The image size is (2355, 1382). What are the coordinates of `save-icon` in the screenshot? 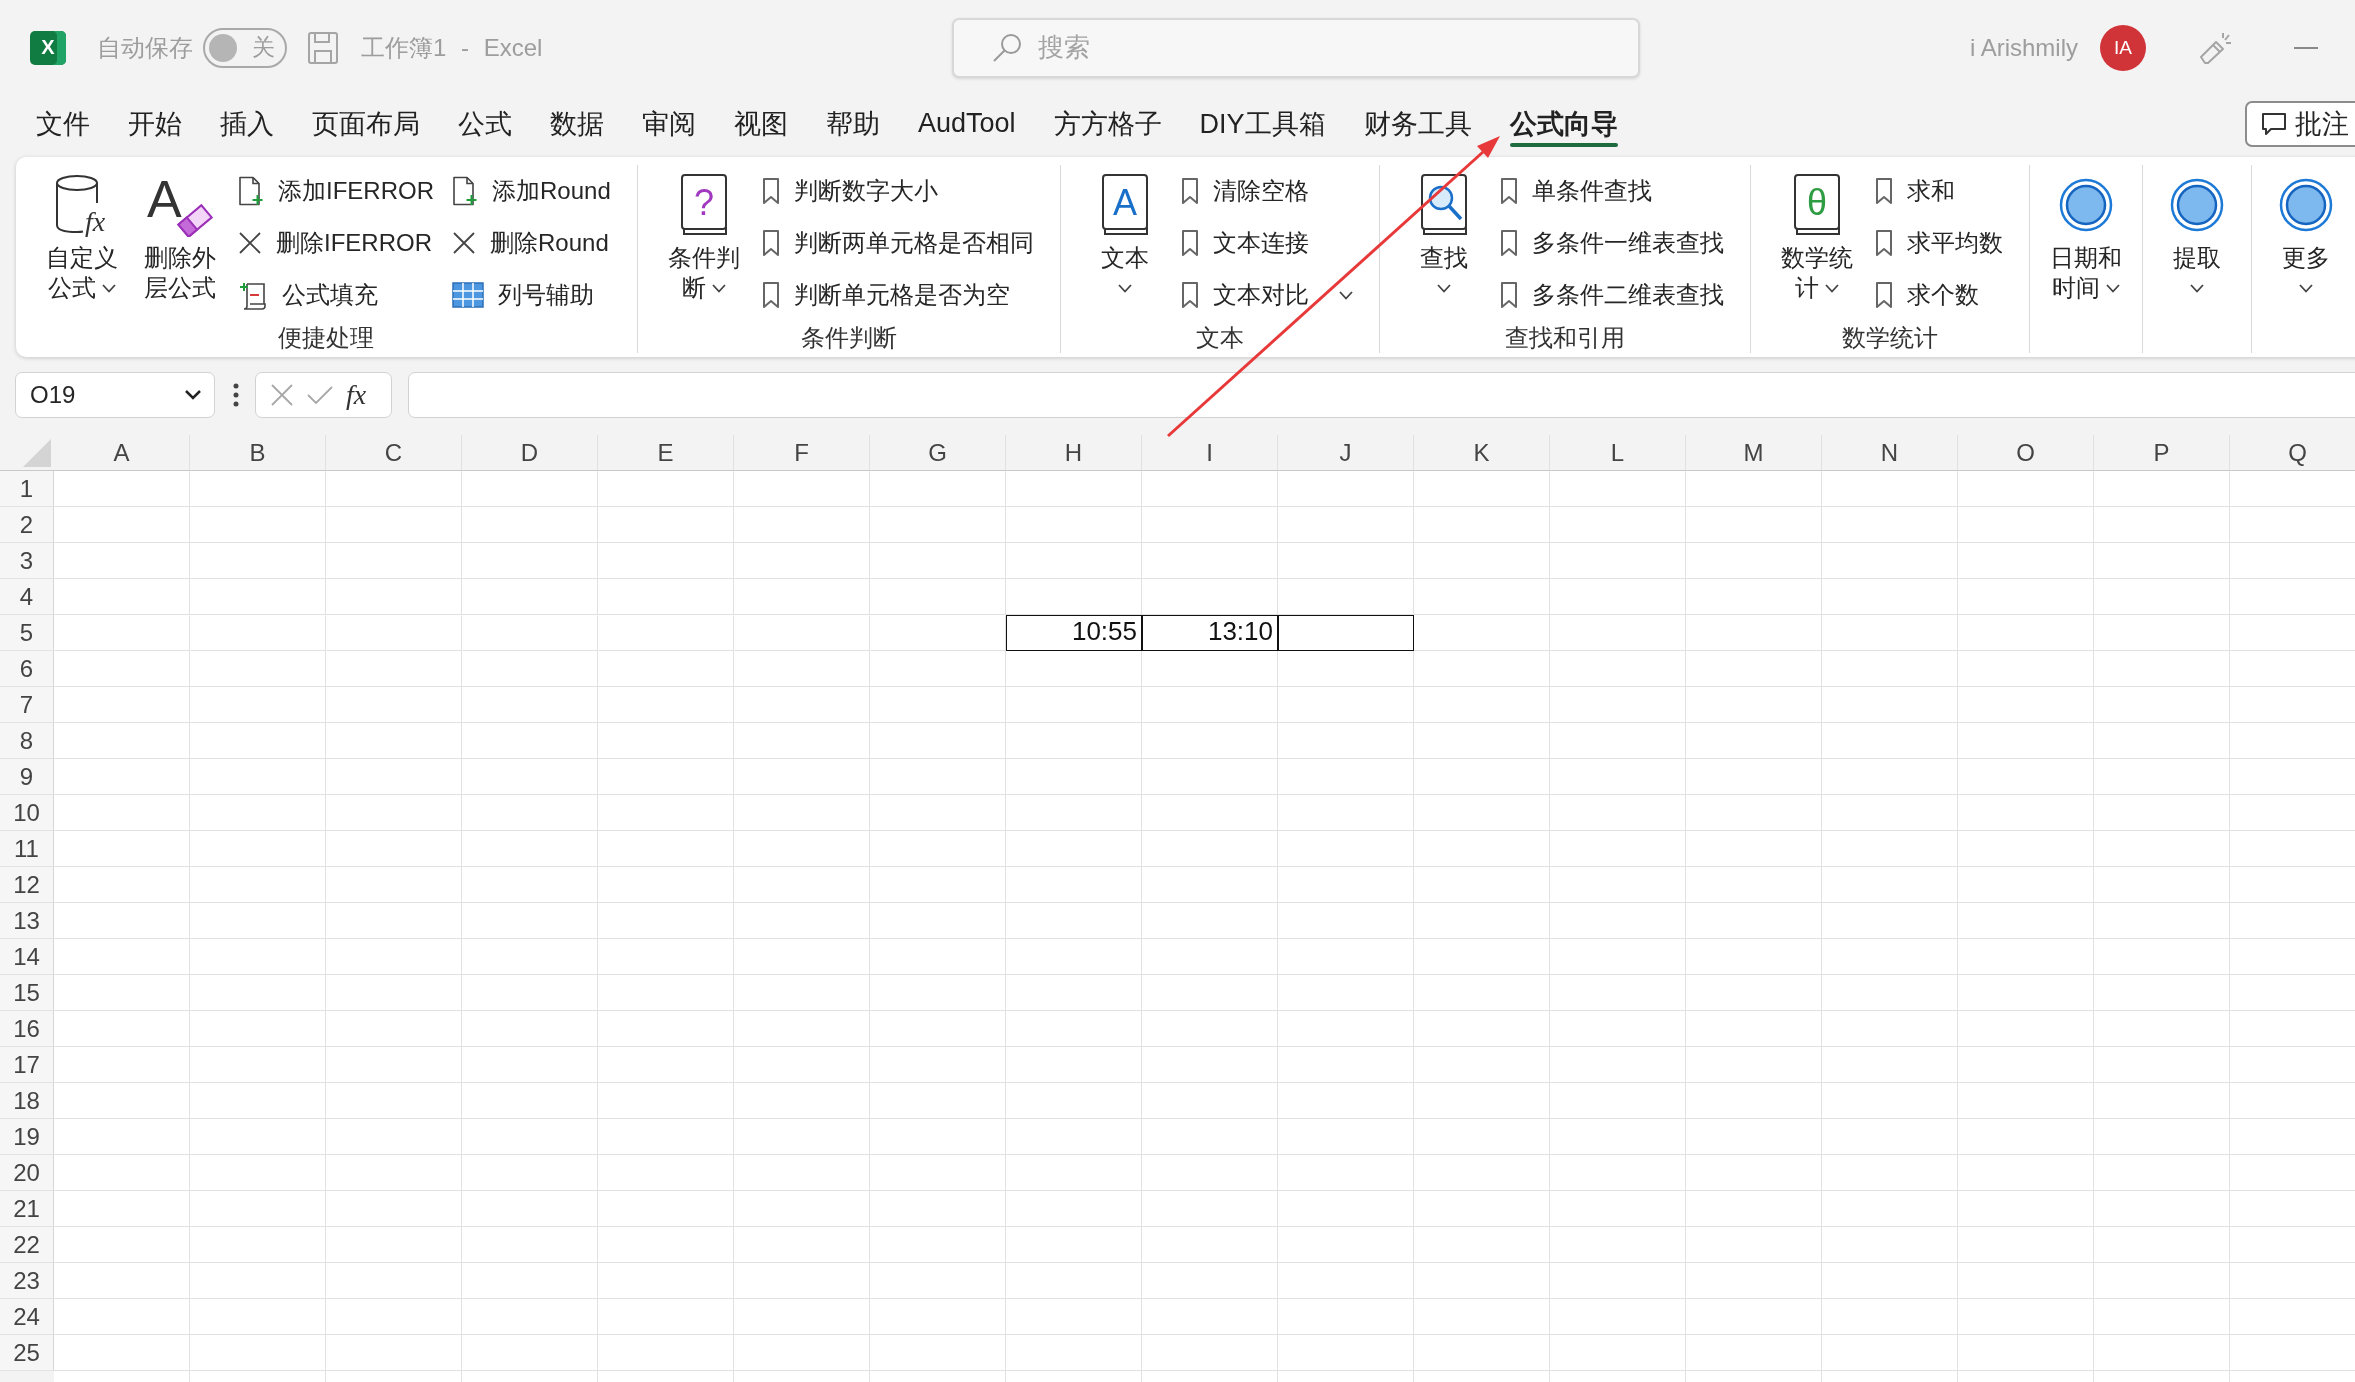 It's located at (323, 47).